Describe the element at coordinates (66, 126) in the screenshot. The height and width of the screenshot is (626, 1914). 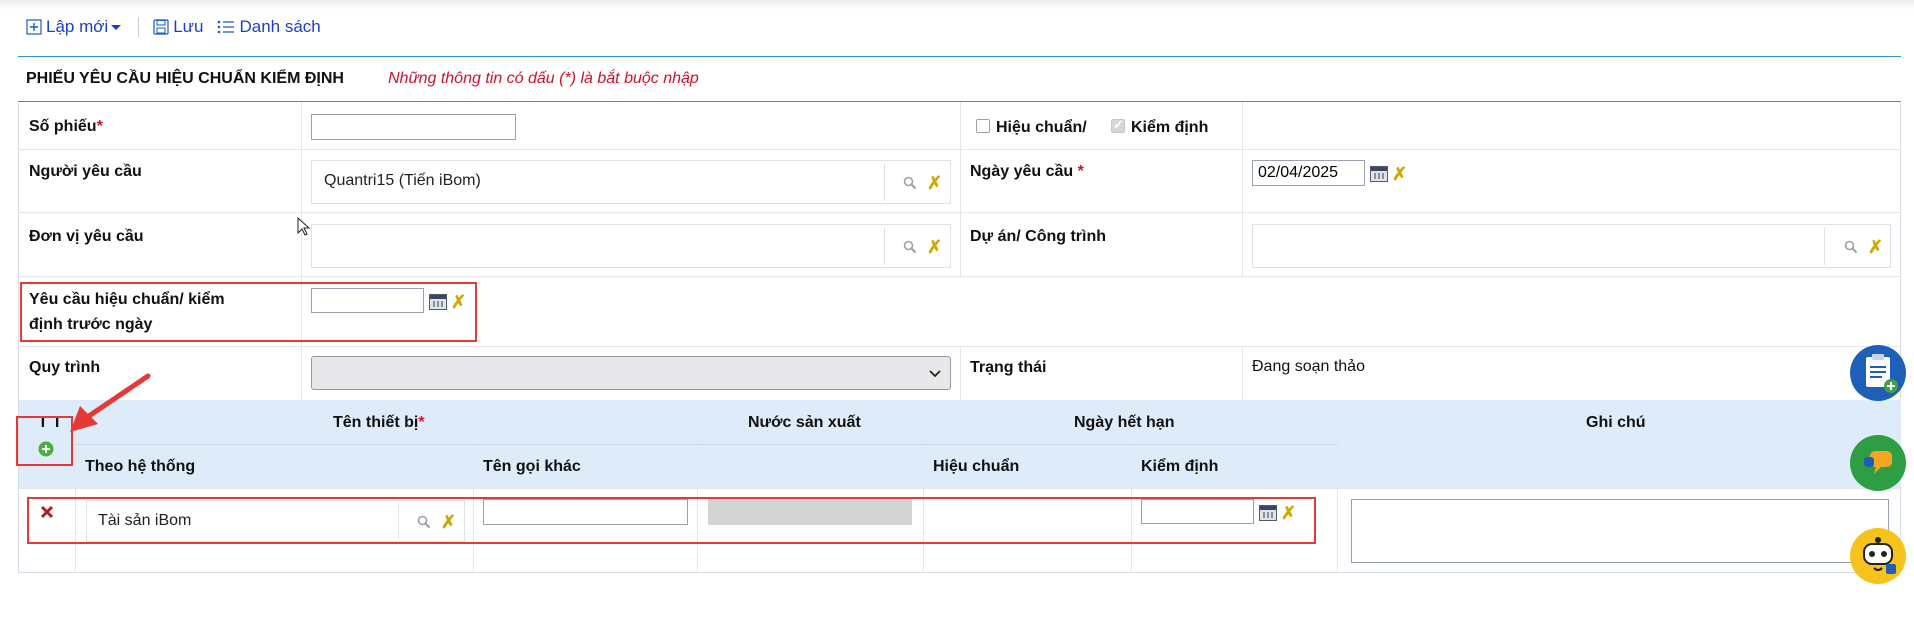
I see `so-phieu-label: Số phiếu*` at that location.